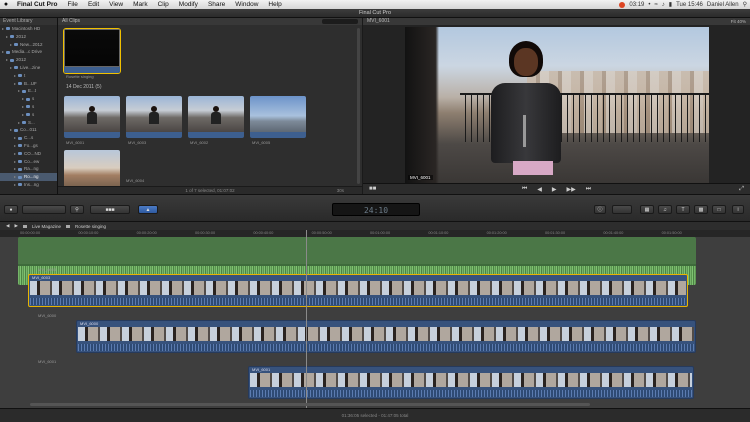  I want to click on library-item: ▸ Fo...gs, so click(28, 146).